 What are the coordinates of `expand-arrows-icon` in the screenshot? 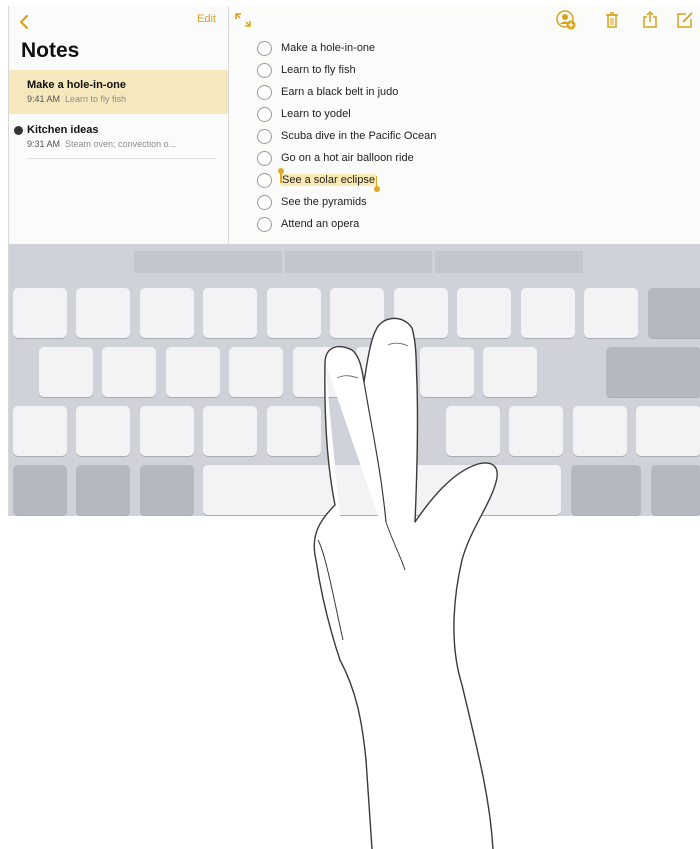 It's located at (243, 20).